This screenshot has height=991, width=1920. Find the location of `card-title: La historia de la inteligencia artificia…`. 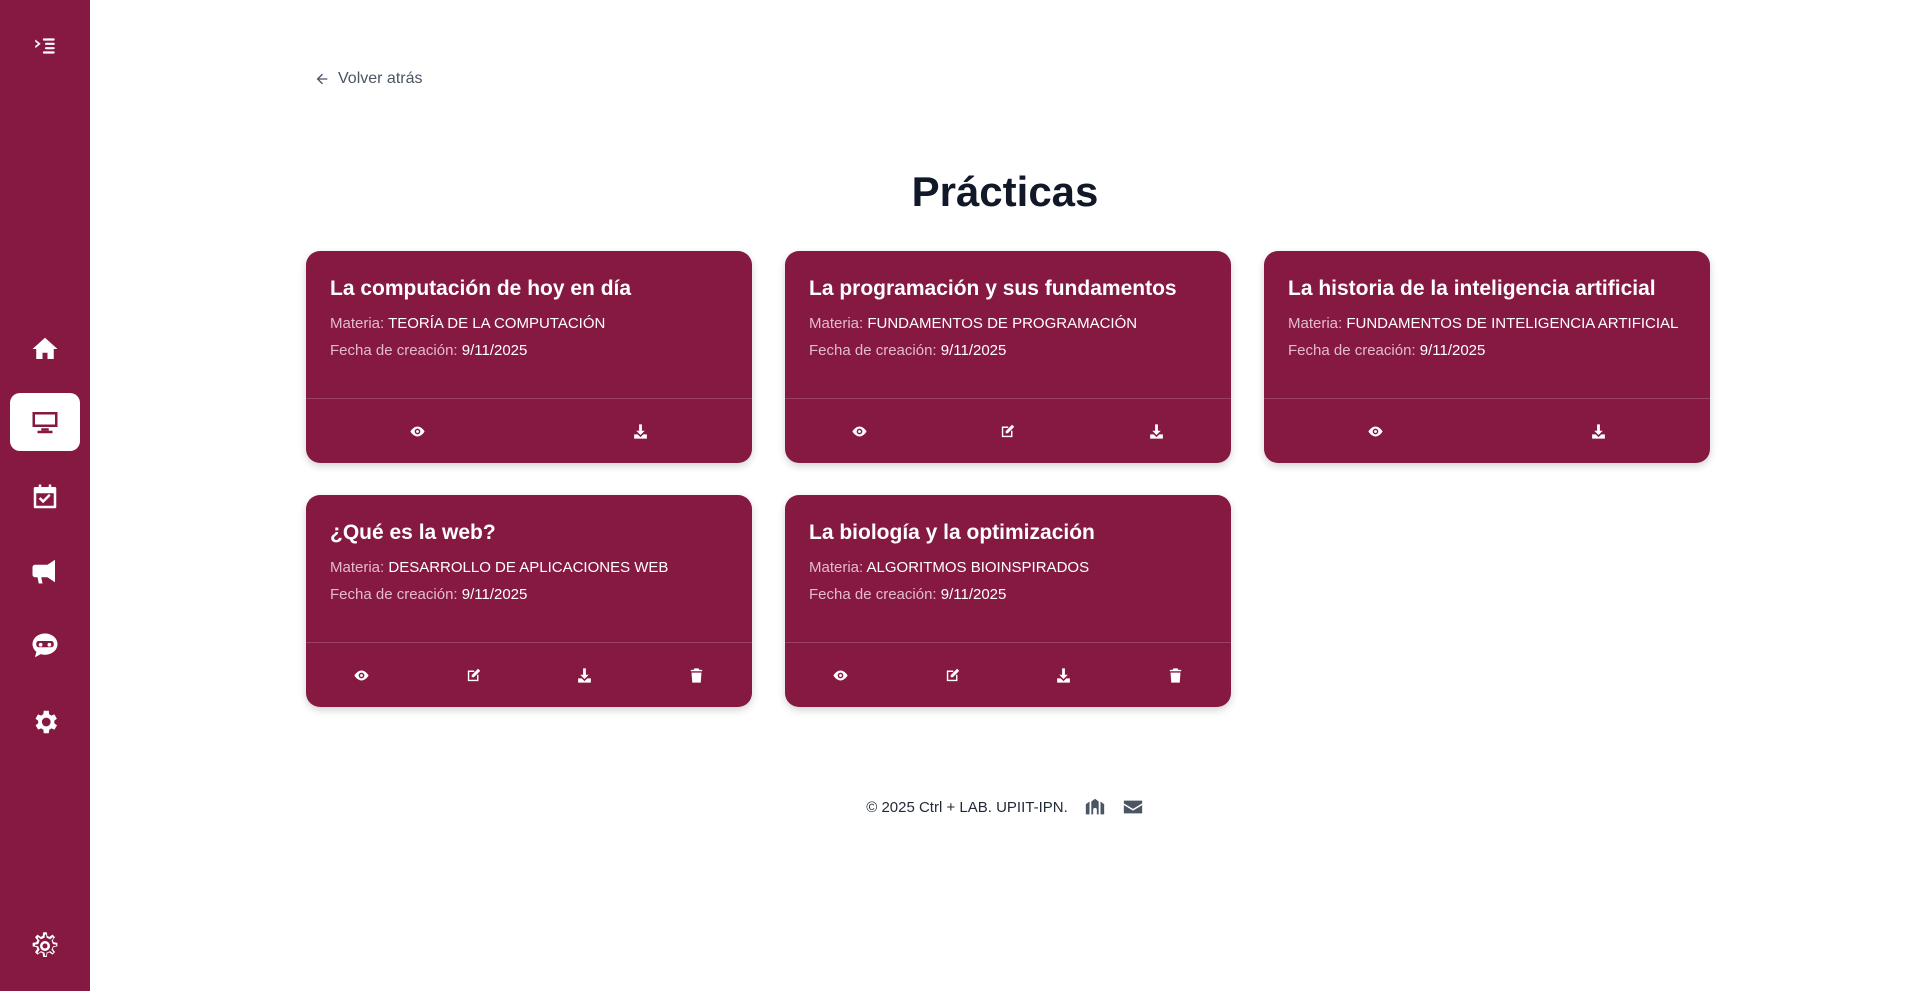

card-title: La historia de la inteligencia artificia… is located at coordinates (1487, 289).